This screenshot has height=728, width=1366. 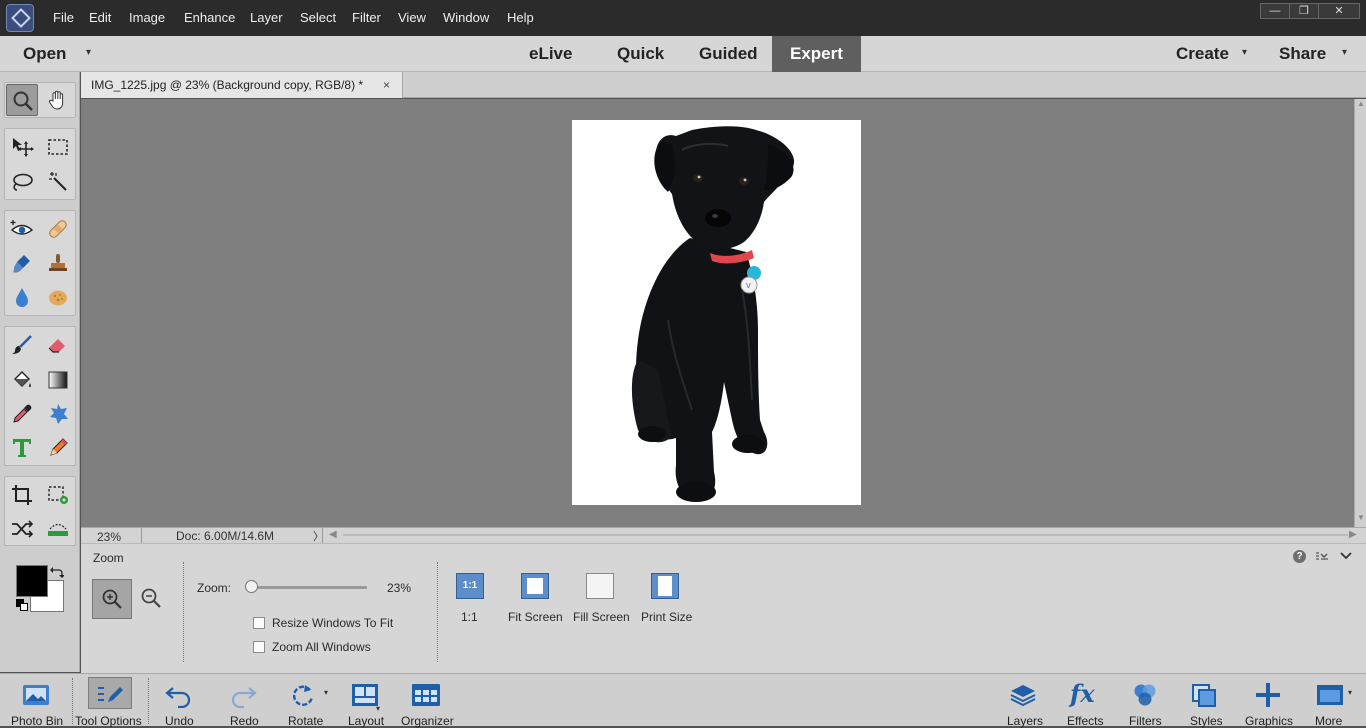 What do you see at coordinates (58, 448) in the screenshot?
I see `pencil-tool` at bounding box center [58, 448].